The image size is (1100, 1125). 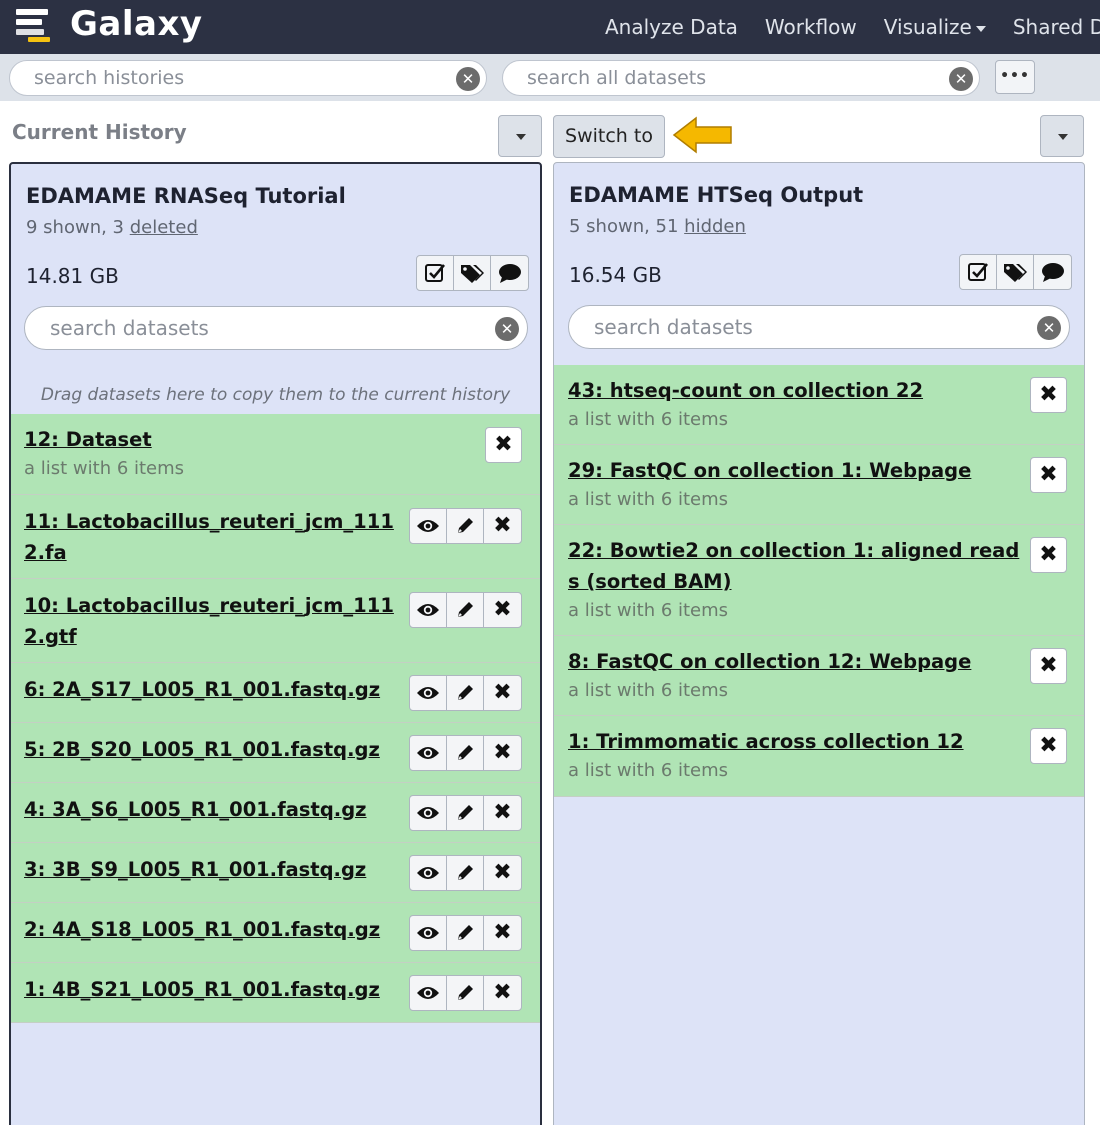 What do you see at coordinates (826, 470) in the screenshot?
I see `dataset-title: 29: FastQC on collection 1: Webpage` at bounding box center [826, 470].